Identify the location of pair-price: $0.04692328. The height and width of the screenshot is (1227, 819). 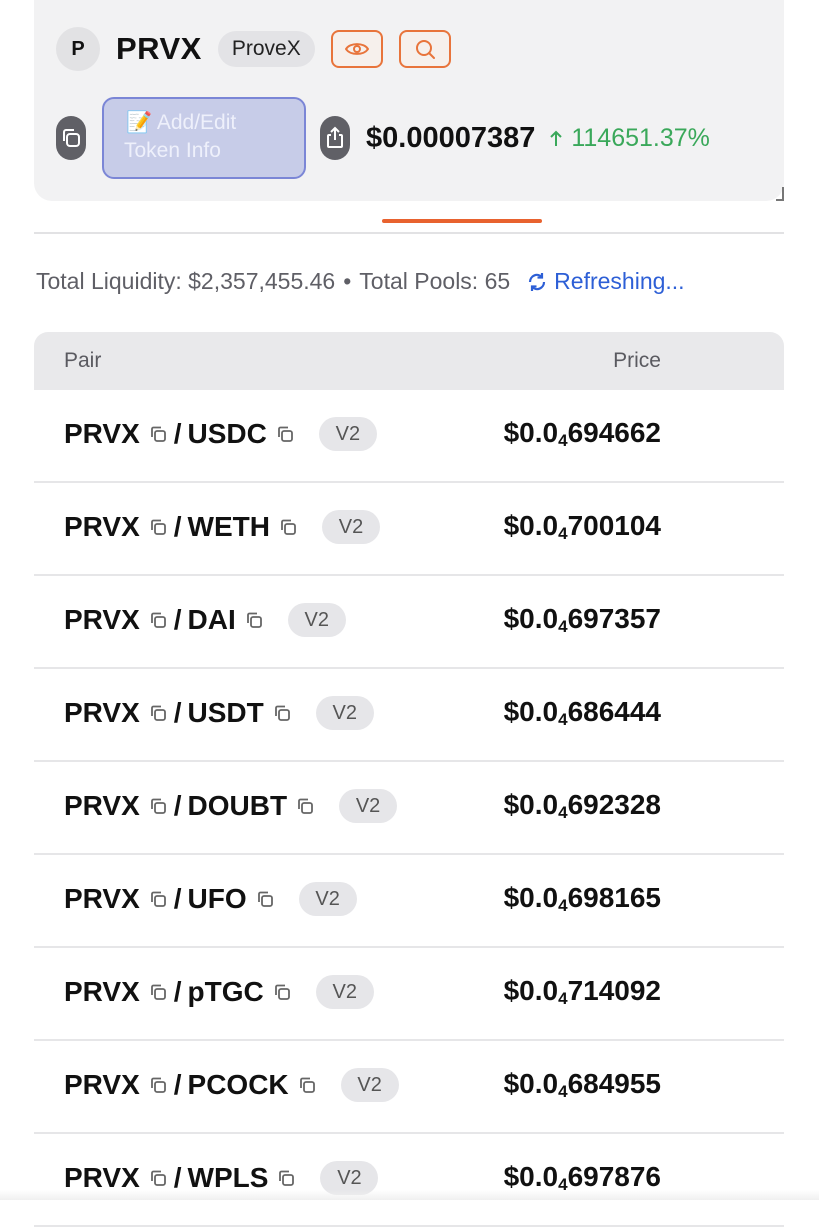
(582, 806).